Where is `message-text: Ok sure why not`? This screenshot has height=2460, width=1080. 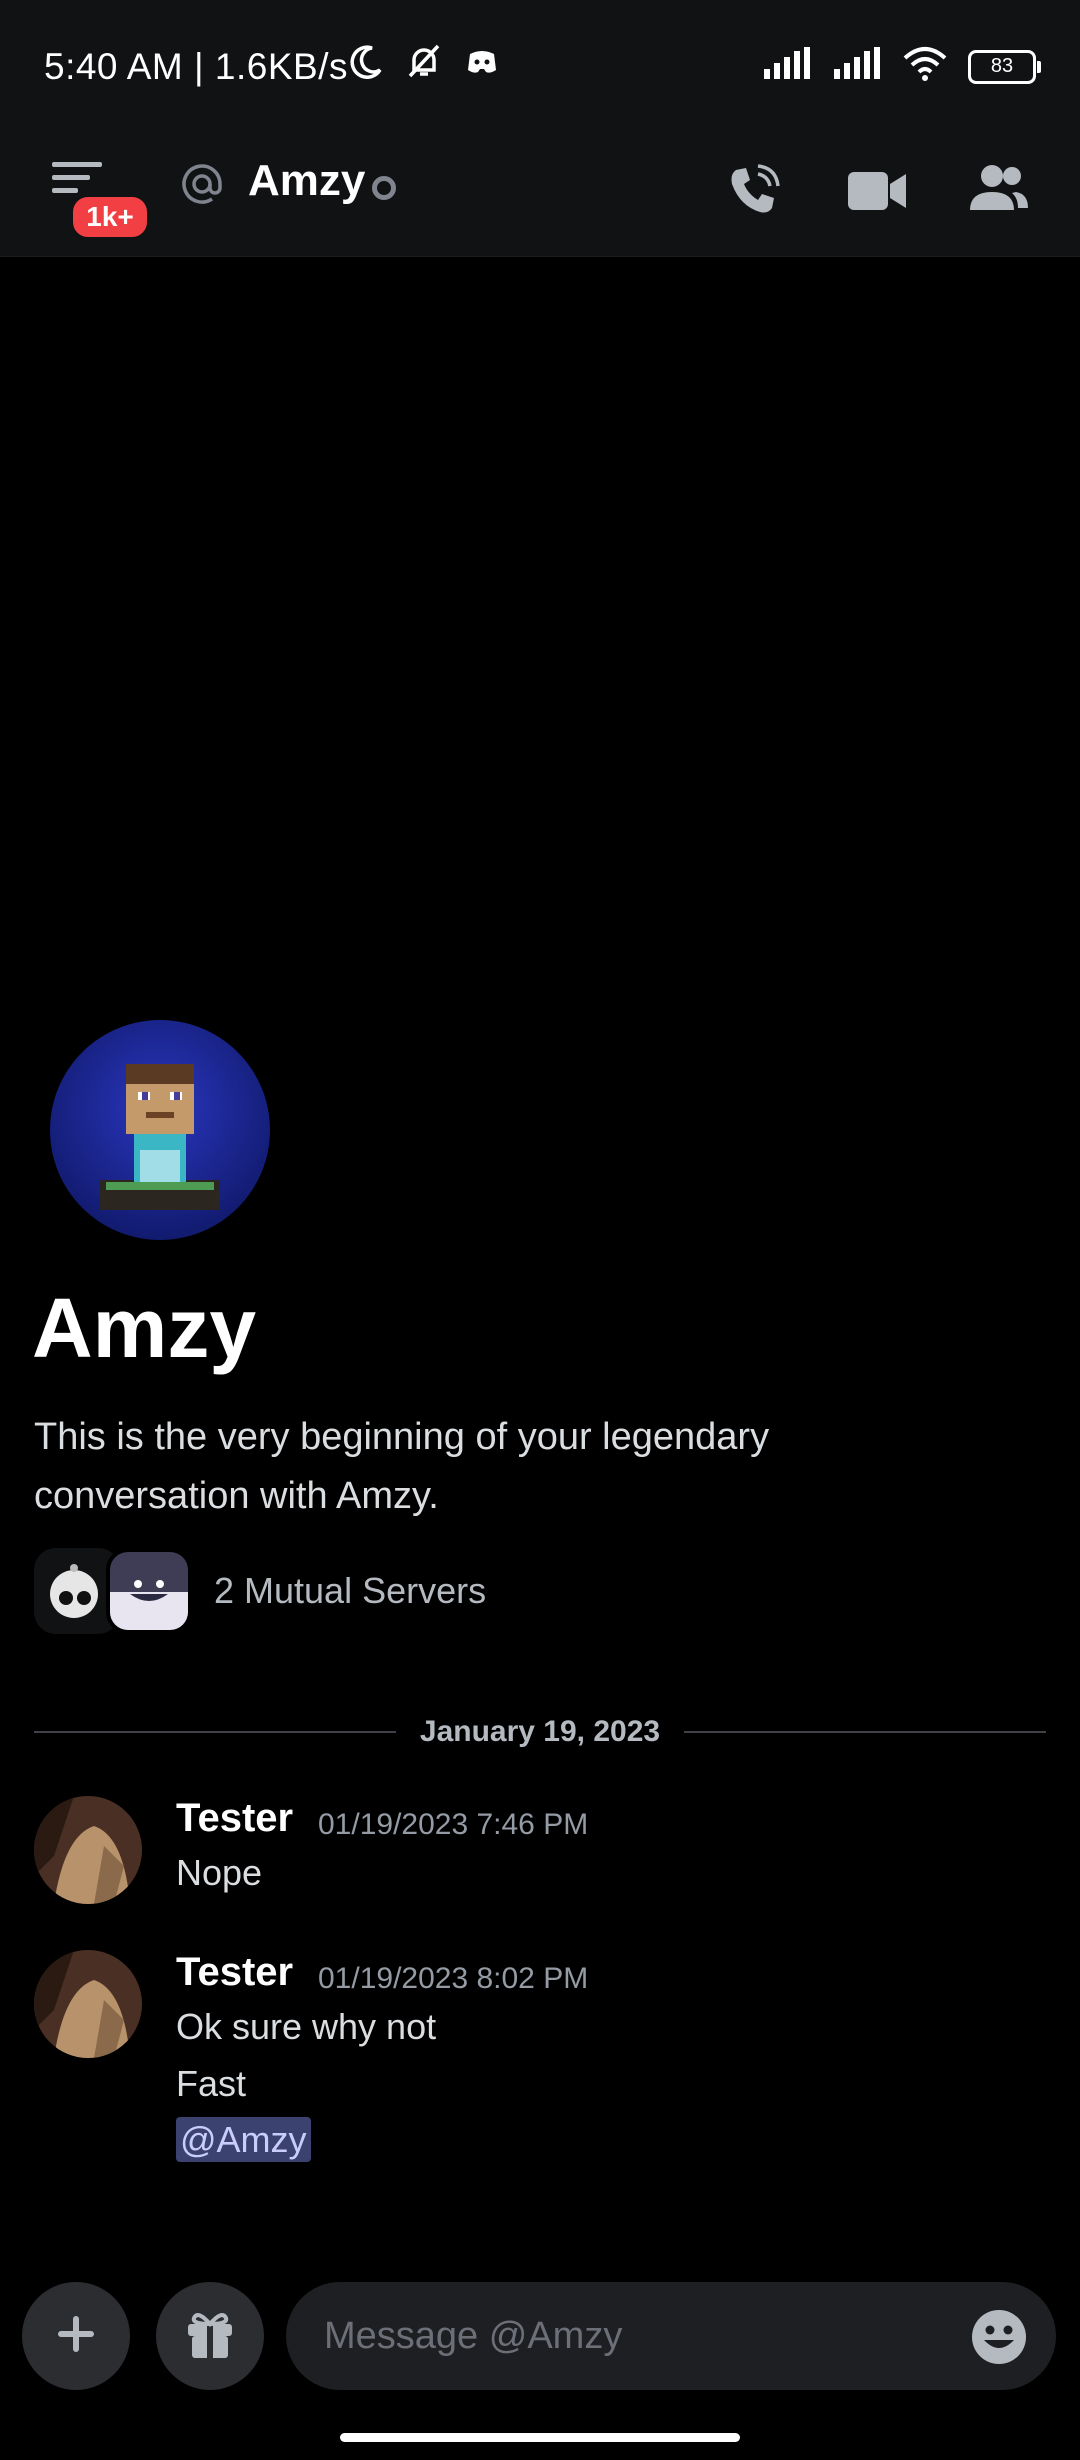 message-text: Ok sure why not is located at coordinates (306, 2026).